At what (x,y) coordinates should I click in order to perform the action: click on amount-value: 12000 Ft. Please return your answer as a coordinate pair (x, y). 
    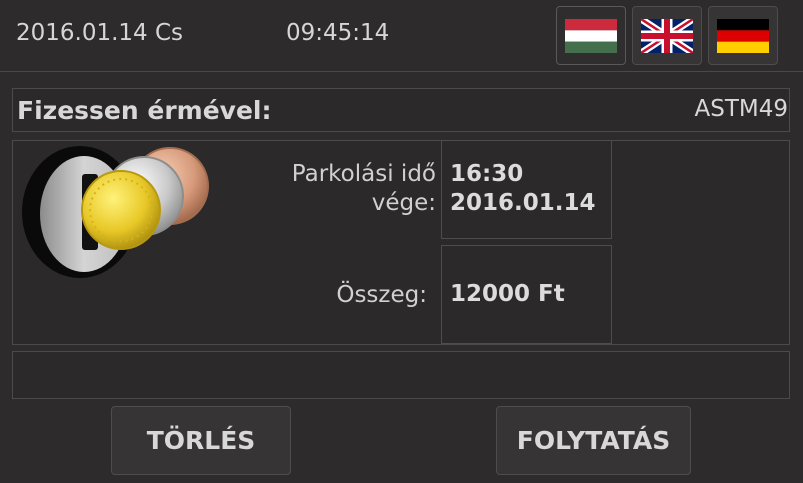
    Looking at the image, I should click on (507, 294).